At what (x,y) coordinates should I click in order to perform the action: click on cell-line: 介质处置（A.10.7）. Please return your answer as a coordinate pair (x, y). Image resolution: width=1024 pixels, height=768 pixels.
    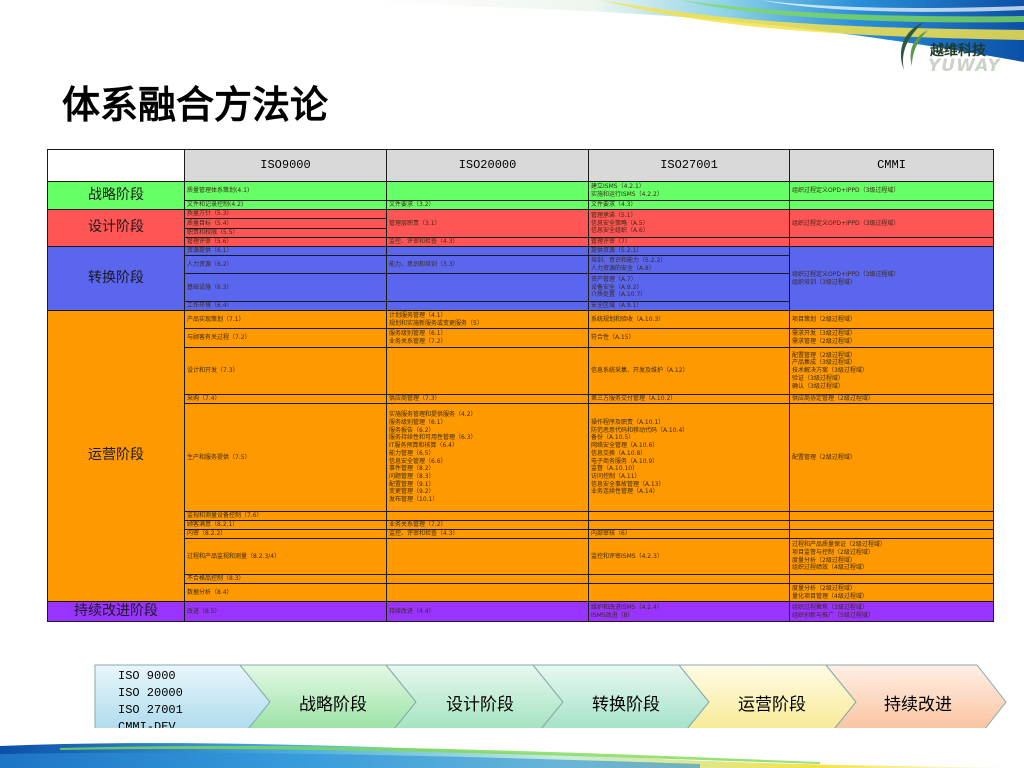
    Looking at the image, I should click on (619, 295).